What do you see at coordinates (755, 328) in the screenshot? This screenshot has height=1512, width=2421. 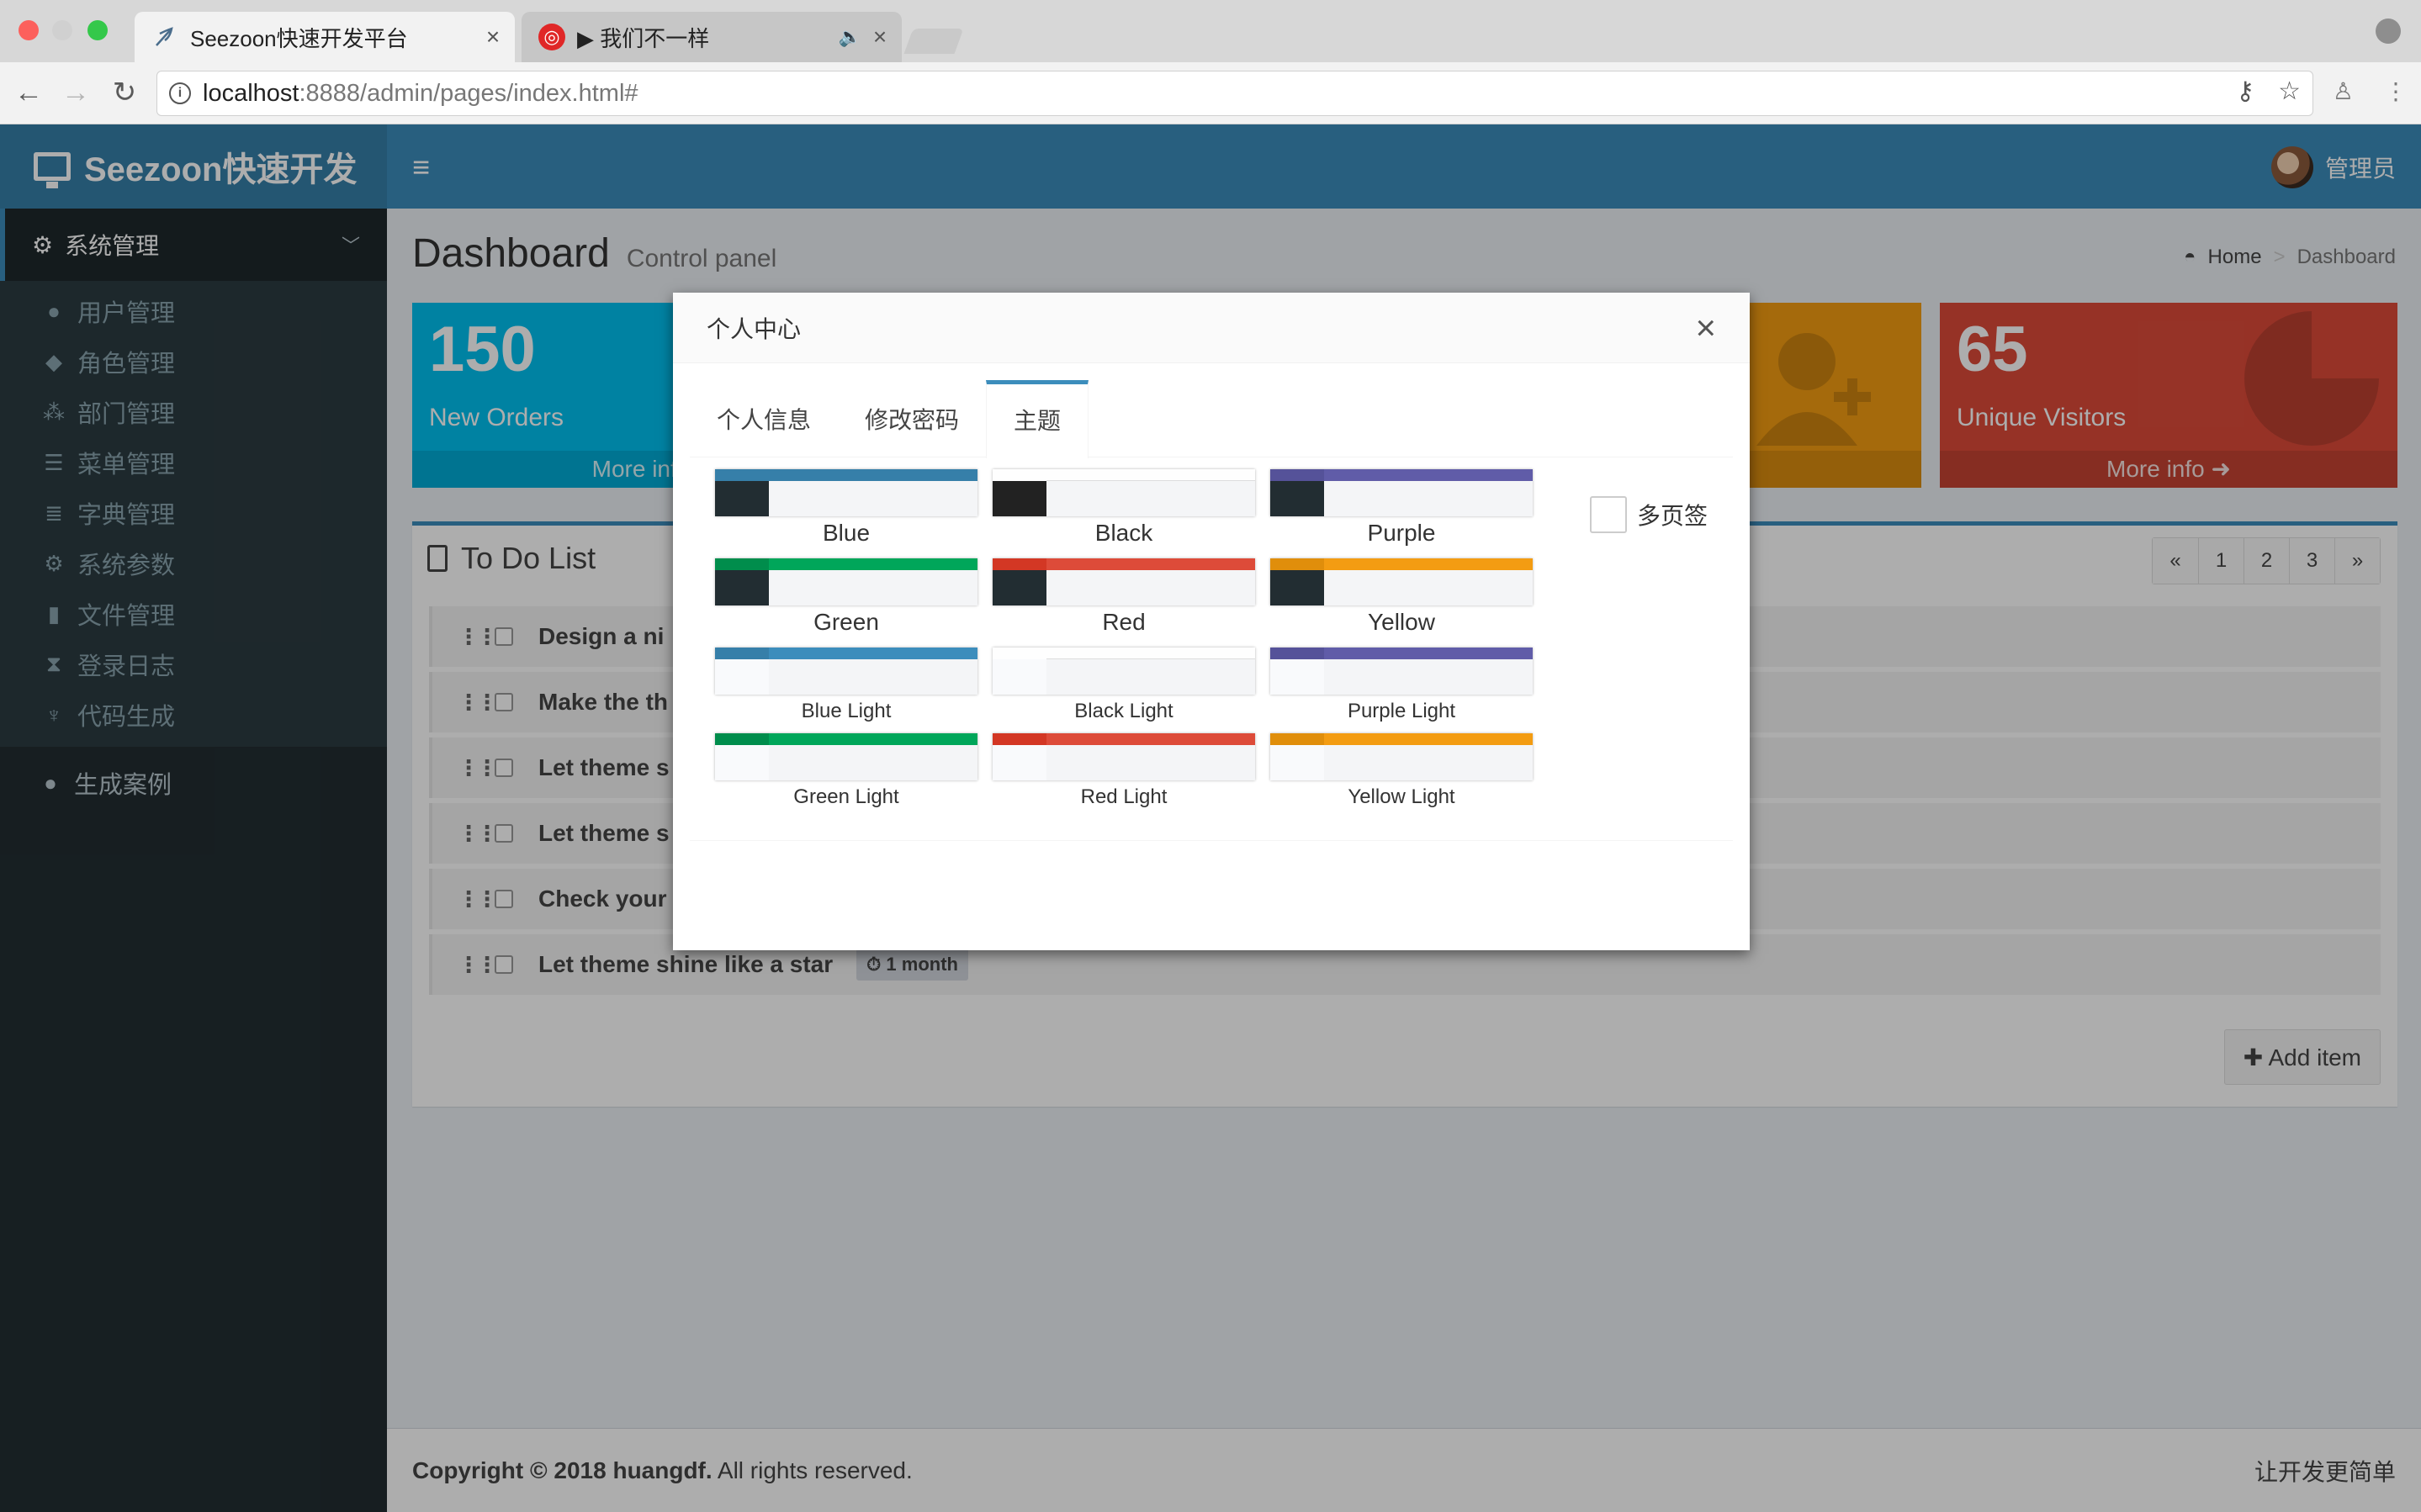 I see `modal-title: 个人中心` at bounding box center [755, 328].